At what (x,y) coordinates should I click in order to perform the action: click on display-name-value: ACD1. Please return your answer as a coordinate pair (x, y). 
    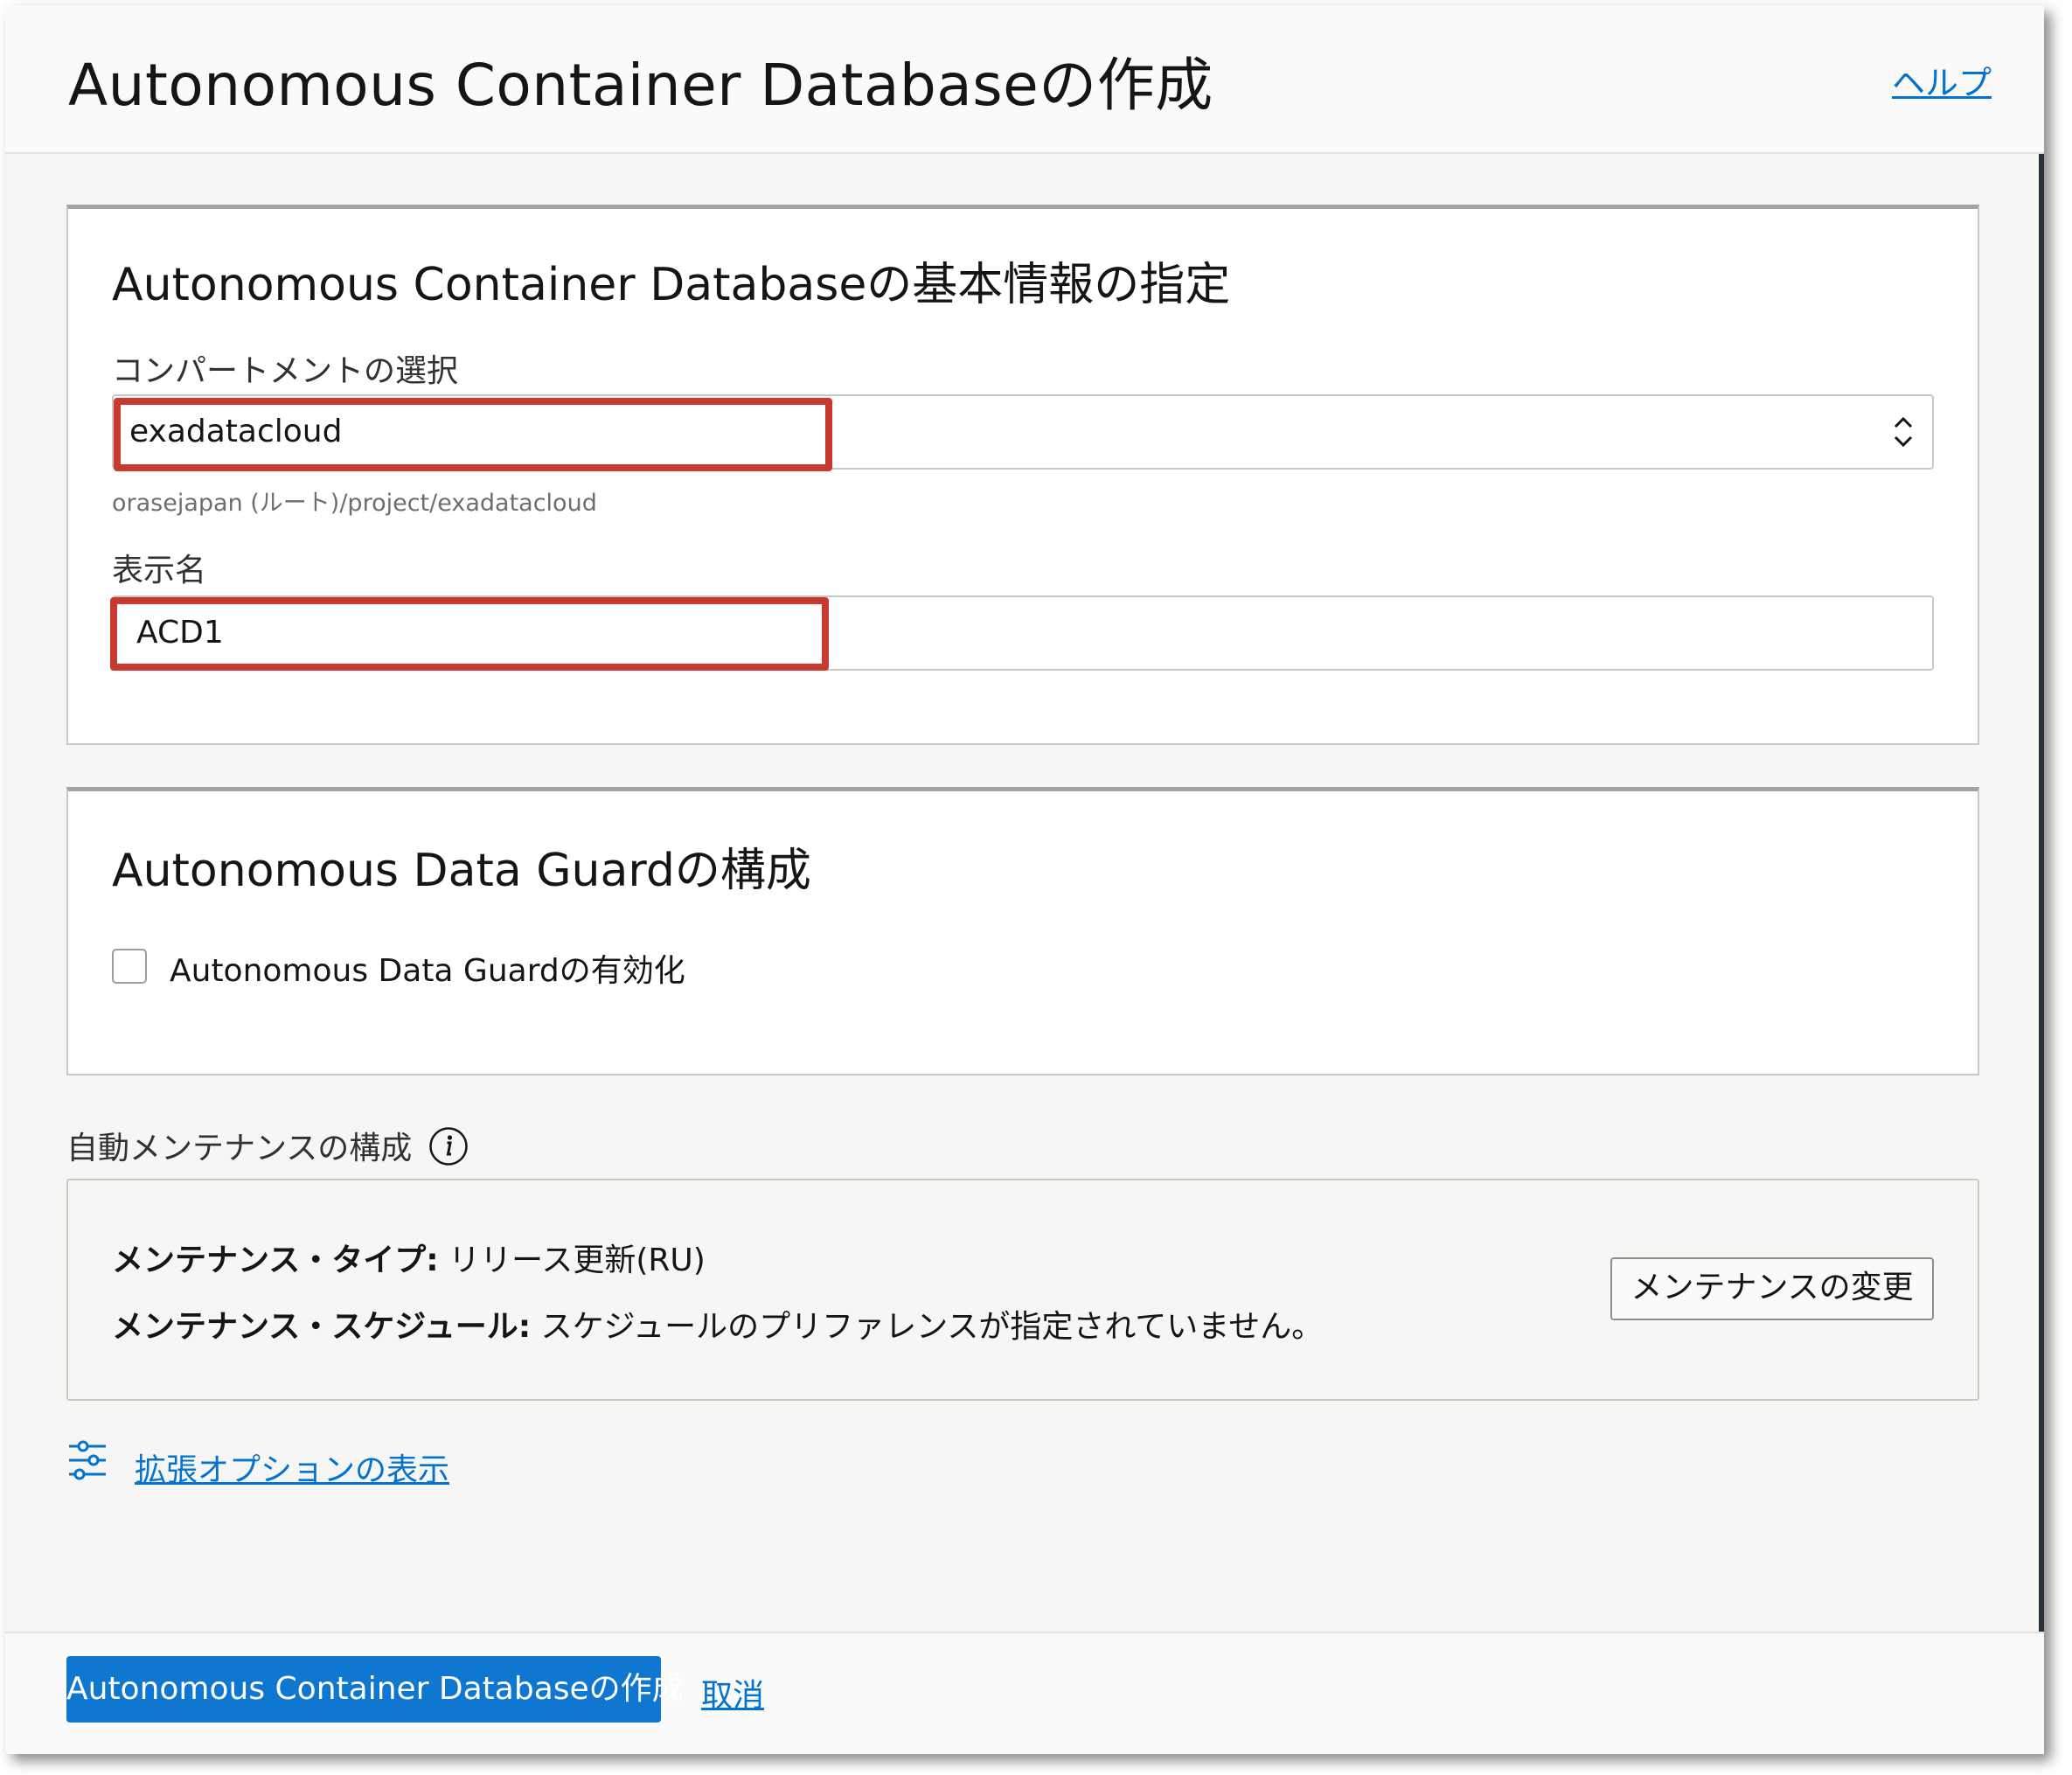
    Looking at the image, I should click on (180, 633).